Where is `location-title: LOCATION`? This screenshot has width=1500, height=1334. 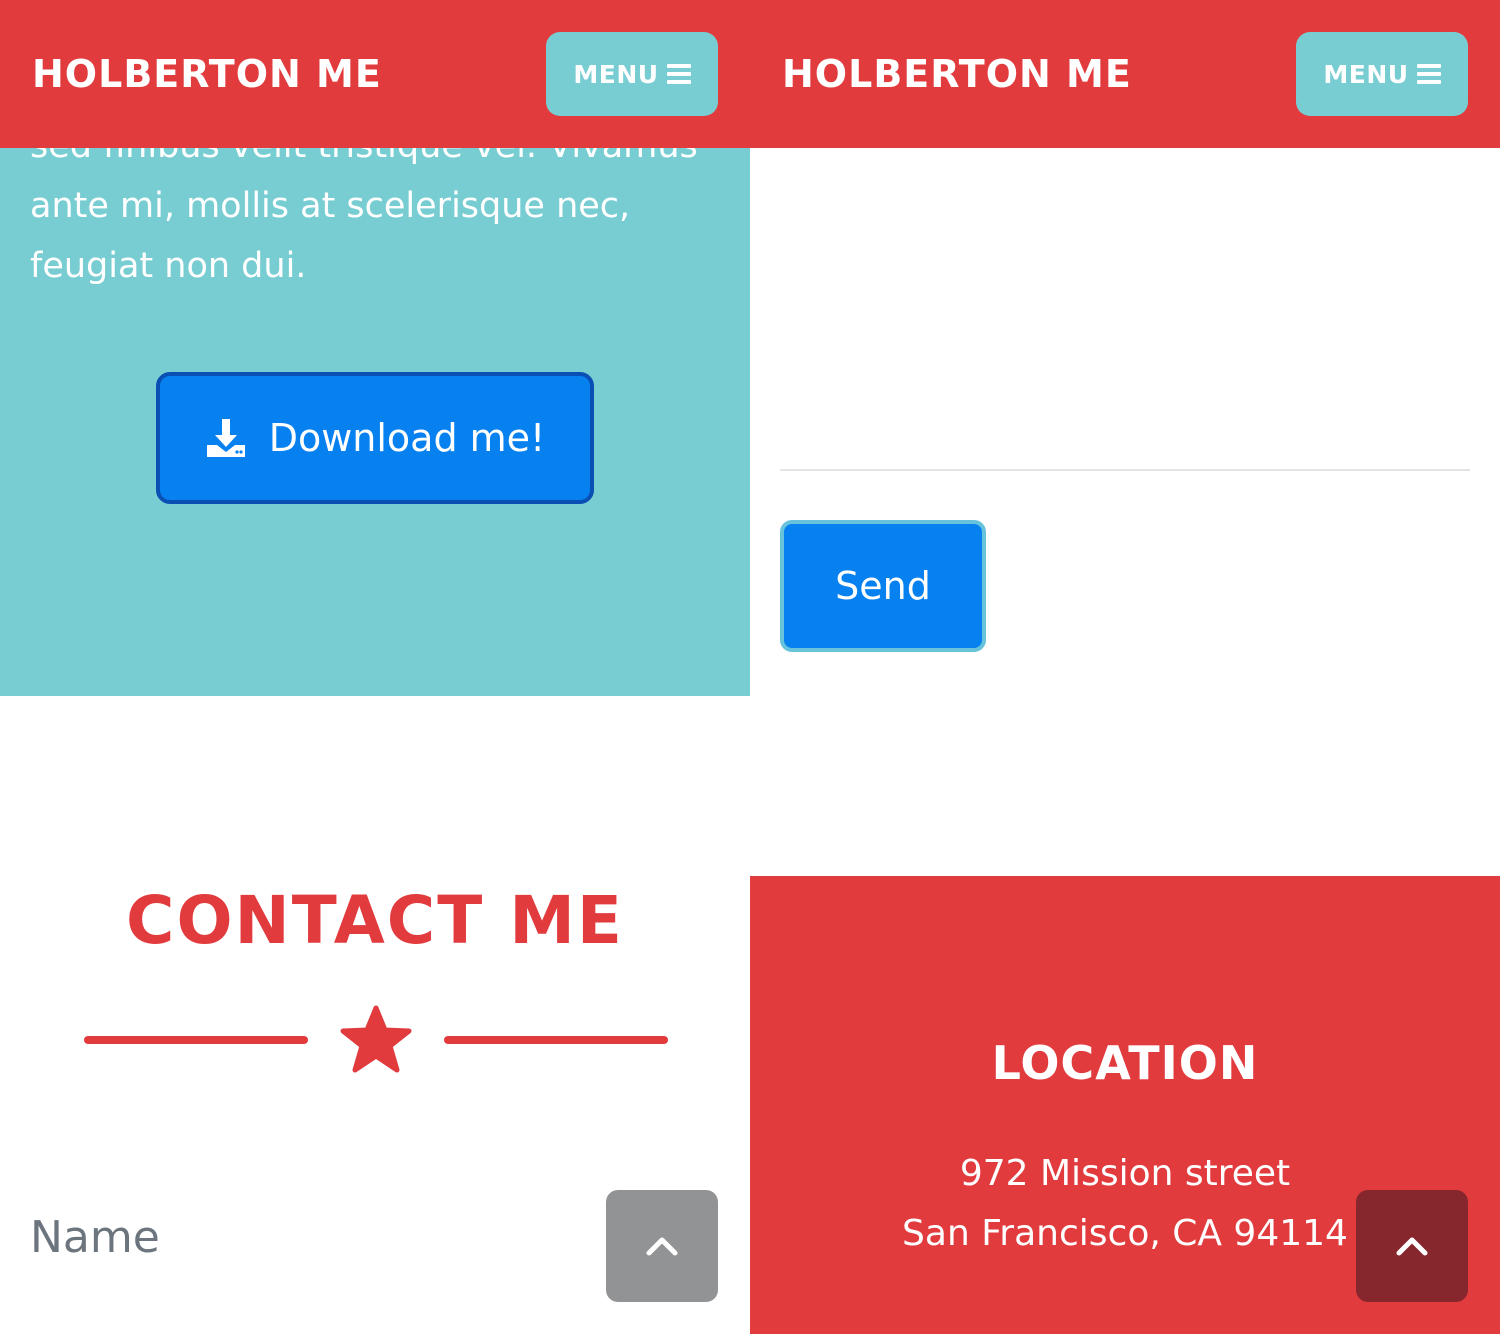 location-title: LOCATION is located at coordinates (1125, 1063).